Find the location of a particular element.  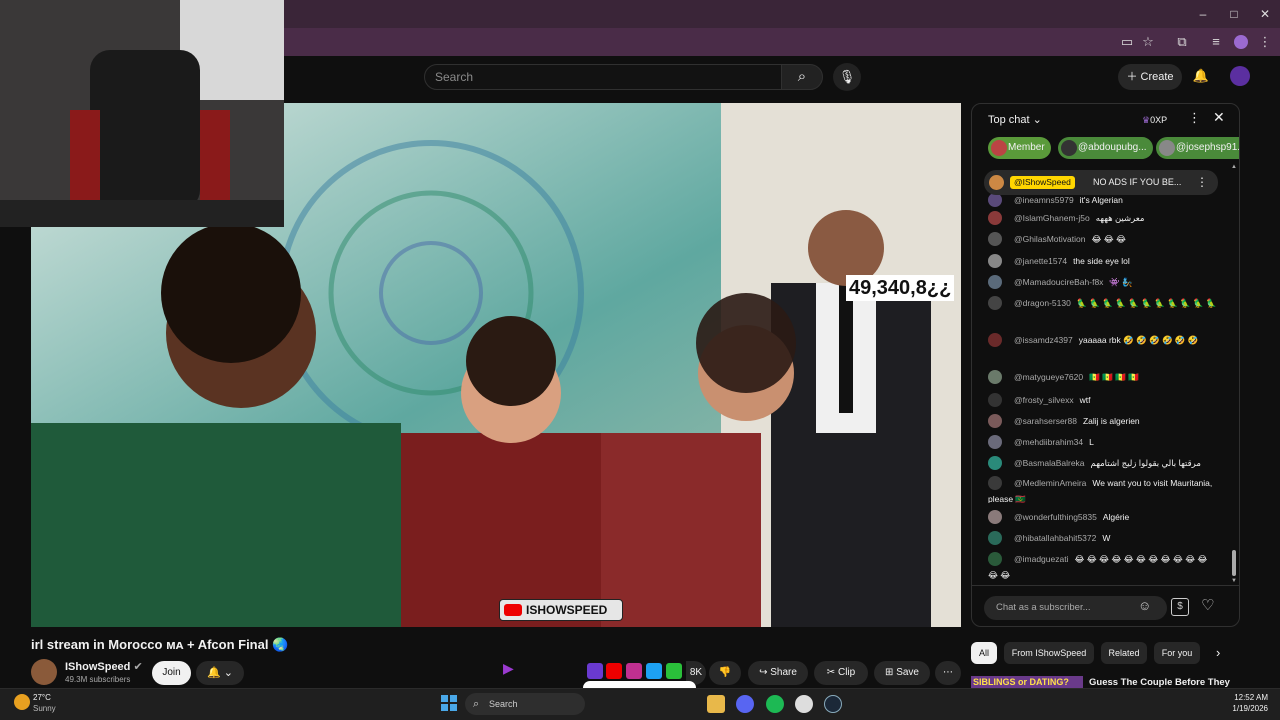

super-chat-icon: $ is located at coordinates (1180, 607).